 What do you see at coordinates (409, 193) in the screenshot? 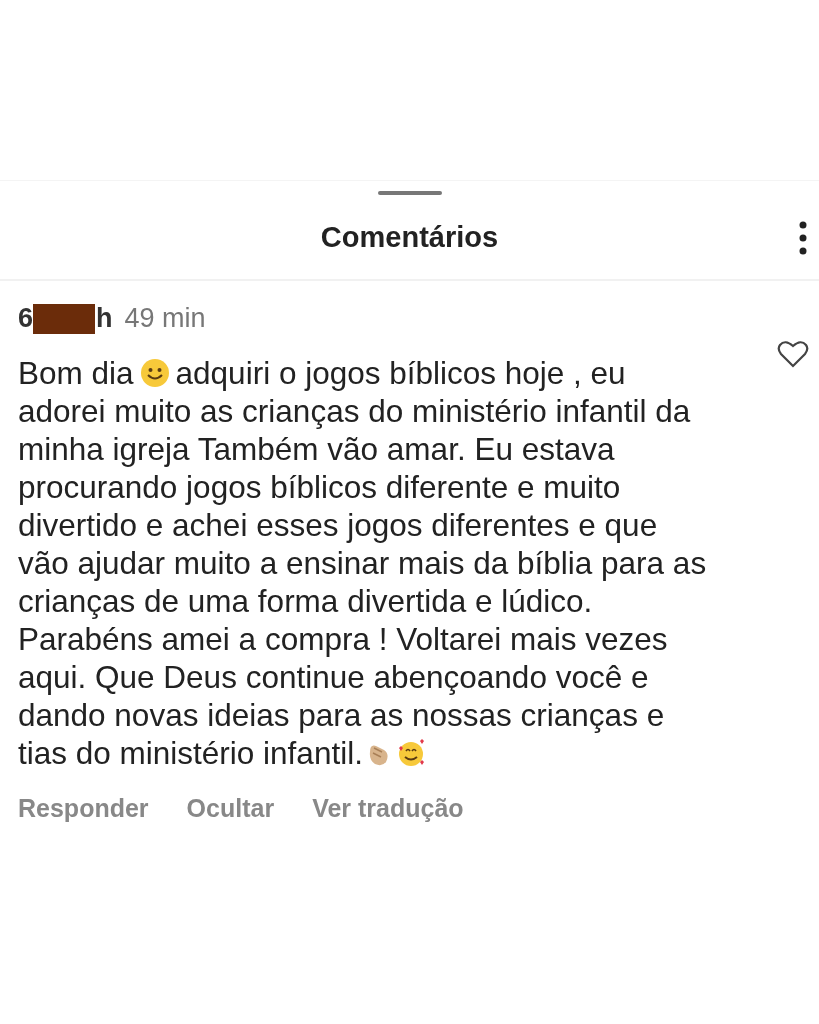
I see `drag-handle` at bounding box center [409, 193].